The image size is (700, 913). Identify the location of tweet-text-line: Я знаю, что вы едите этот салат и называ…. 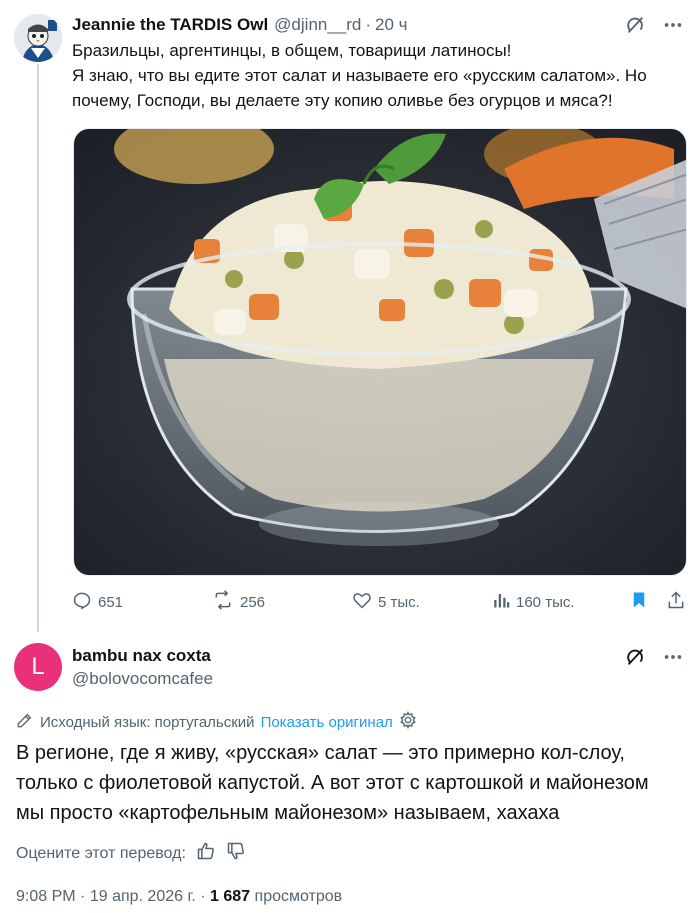
(359, 75).